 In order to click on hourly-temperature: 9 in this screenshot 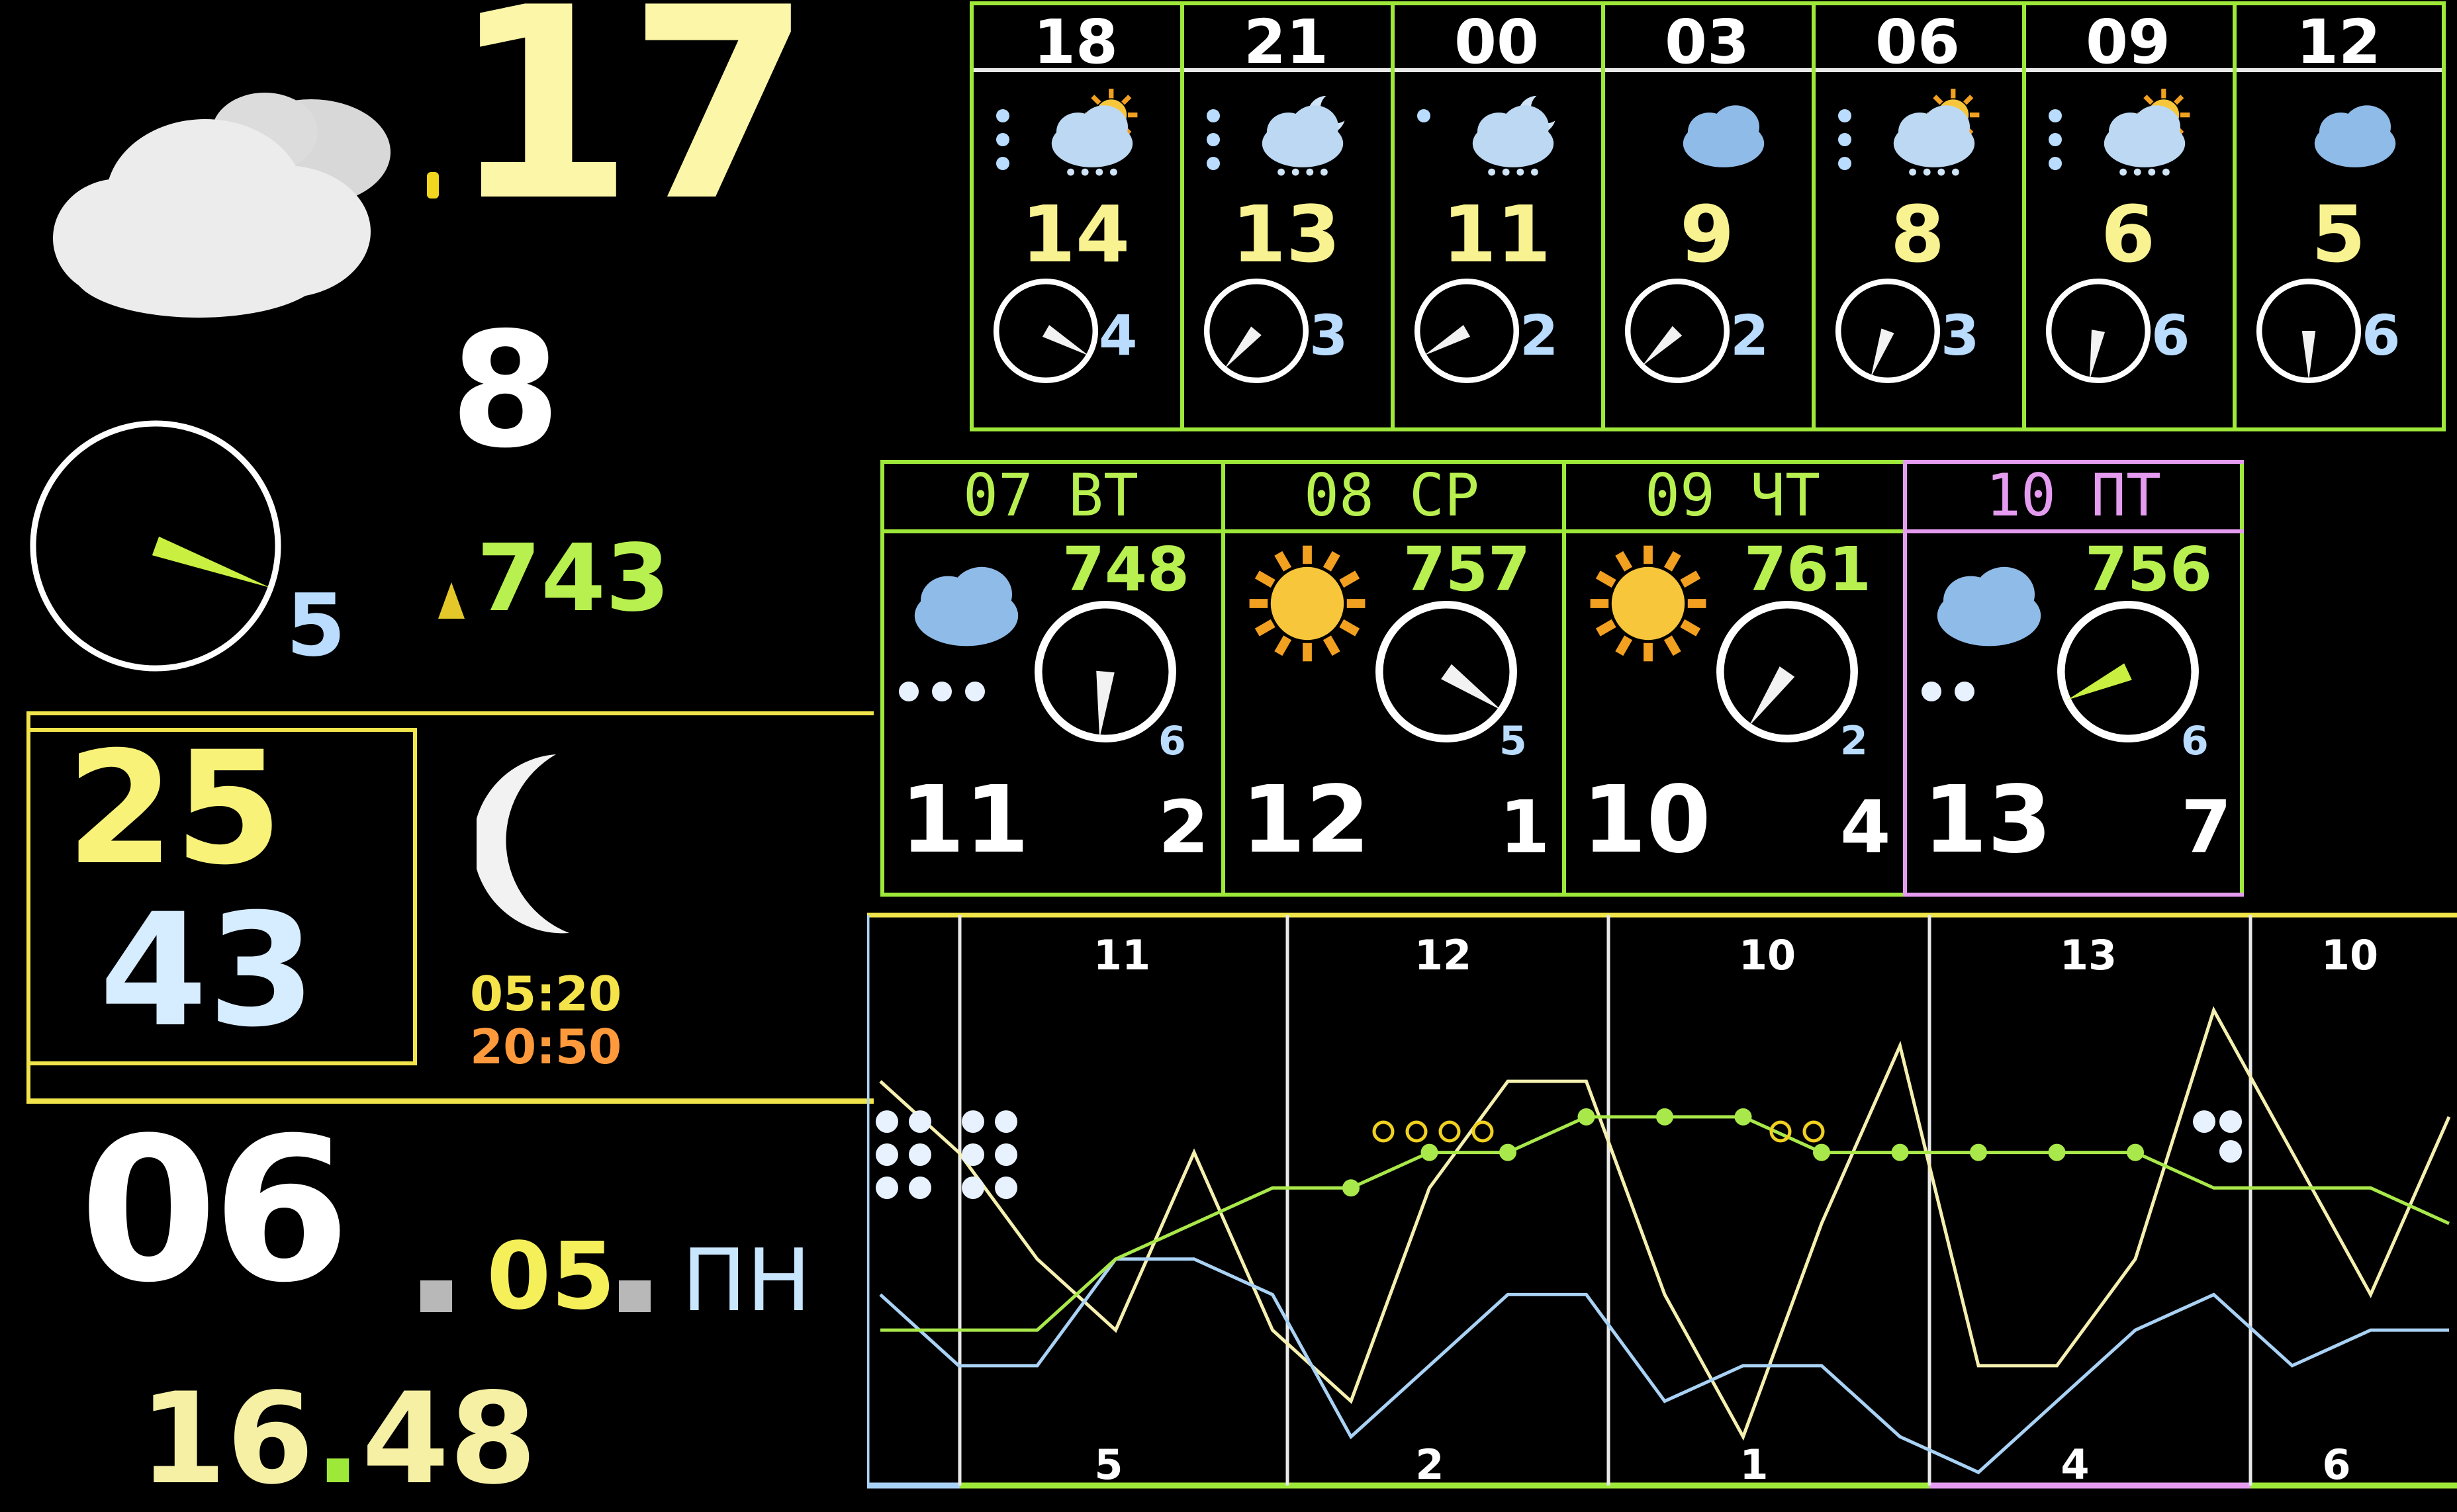, I will do `click(1707, 234)`.